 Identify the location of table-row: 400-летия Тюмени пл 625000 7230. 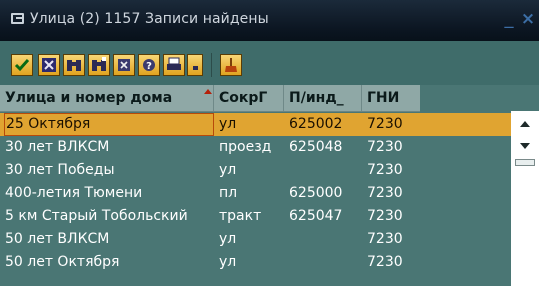
(255, 193).